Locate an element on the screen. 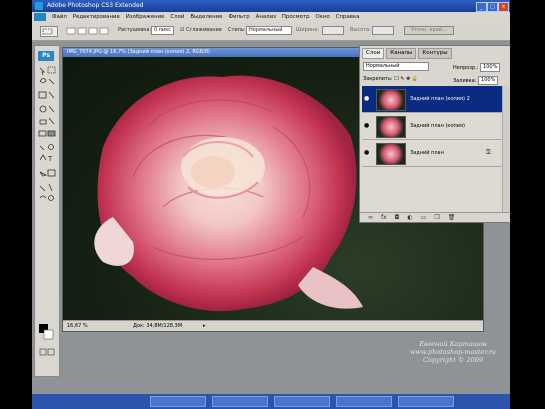 The width and height of the screenshot is (545, 409). gradient-tool-icon is located at coordinates (51, 133).